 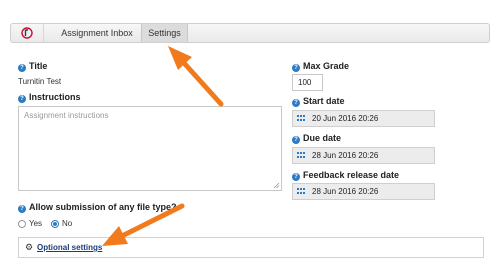 What do you see at coordinates (36, 223) in the screenshot?
I see `radio-yes-label: Yes` at bounding box center [36, 223].